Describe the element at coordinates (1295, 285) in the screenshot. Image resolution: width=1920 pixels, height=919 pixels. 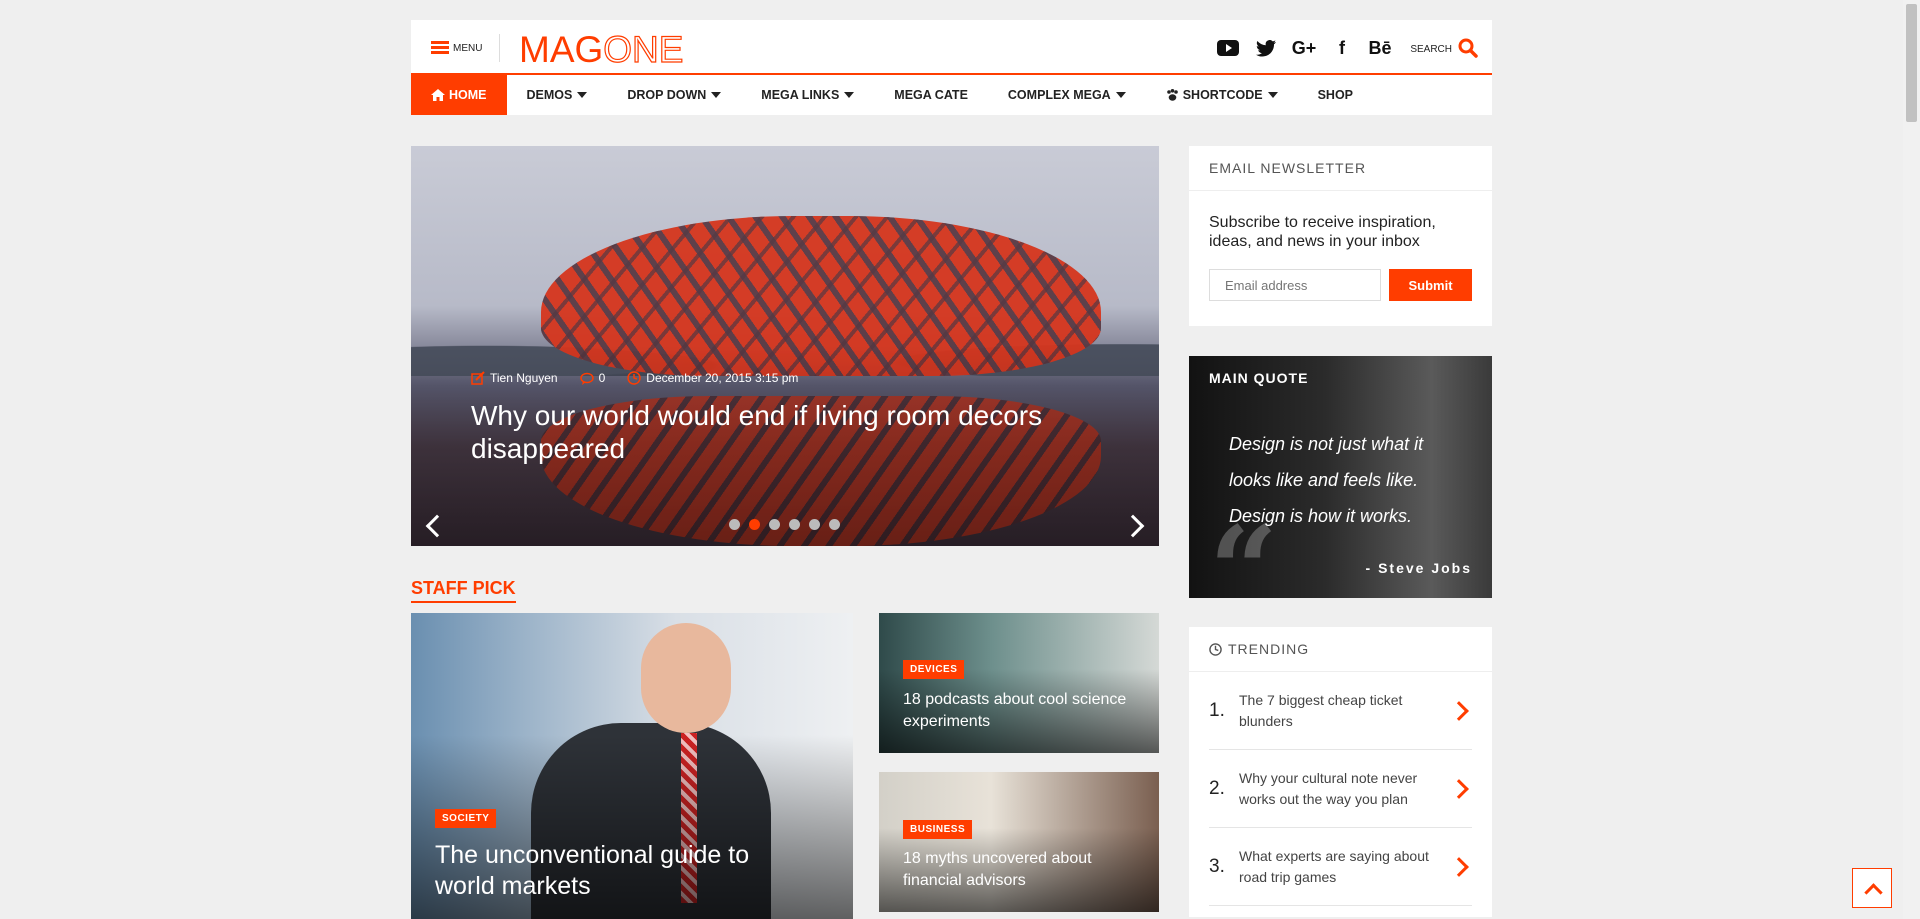
I see `email-field` at that location.